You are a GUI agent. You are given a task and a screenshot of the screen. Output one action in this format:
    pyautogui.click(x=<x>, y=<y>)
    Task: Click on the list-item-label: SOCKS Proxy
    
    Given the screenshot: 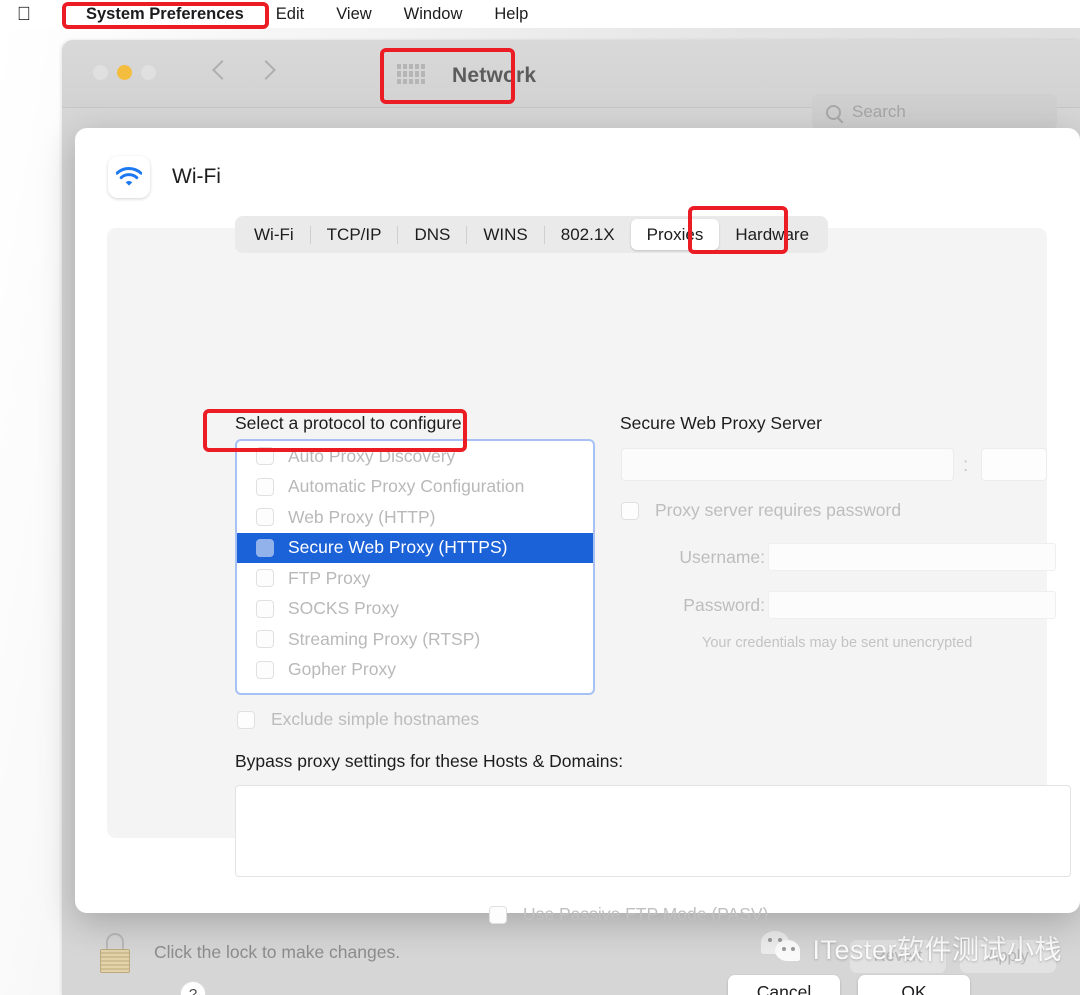 What is the action you would take?
    pyautogui.click(x=343, y=608)
    